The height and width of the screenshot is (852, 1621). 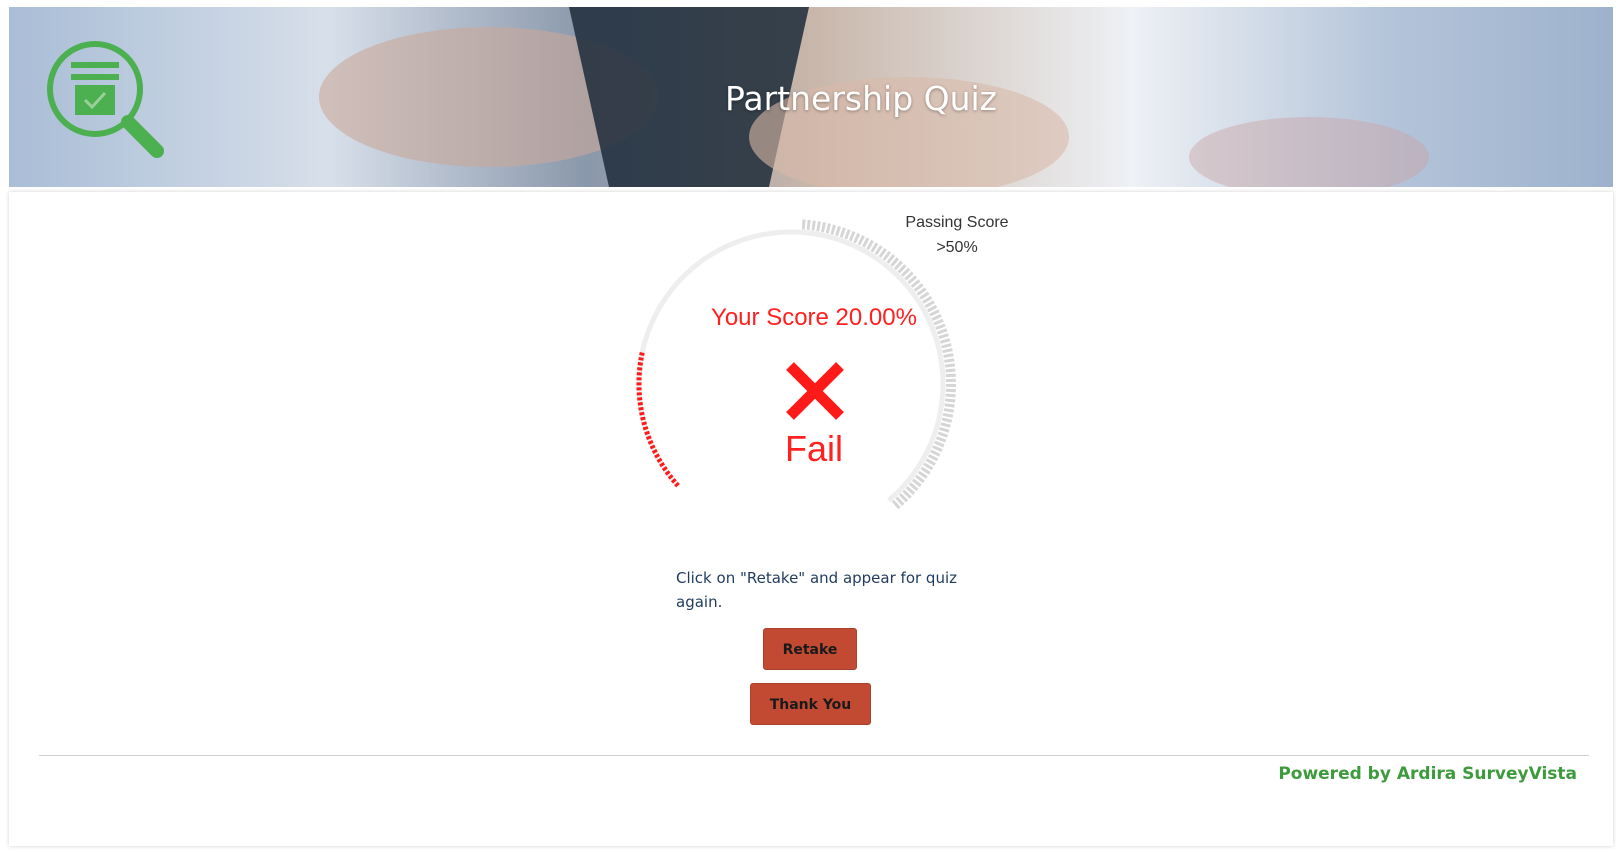 What do you see at coordinates (957, 235) in the screenshot?
I see `passing-score-label: Passing Score >50%` at bounding box center [957, 235].